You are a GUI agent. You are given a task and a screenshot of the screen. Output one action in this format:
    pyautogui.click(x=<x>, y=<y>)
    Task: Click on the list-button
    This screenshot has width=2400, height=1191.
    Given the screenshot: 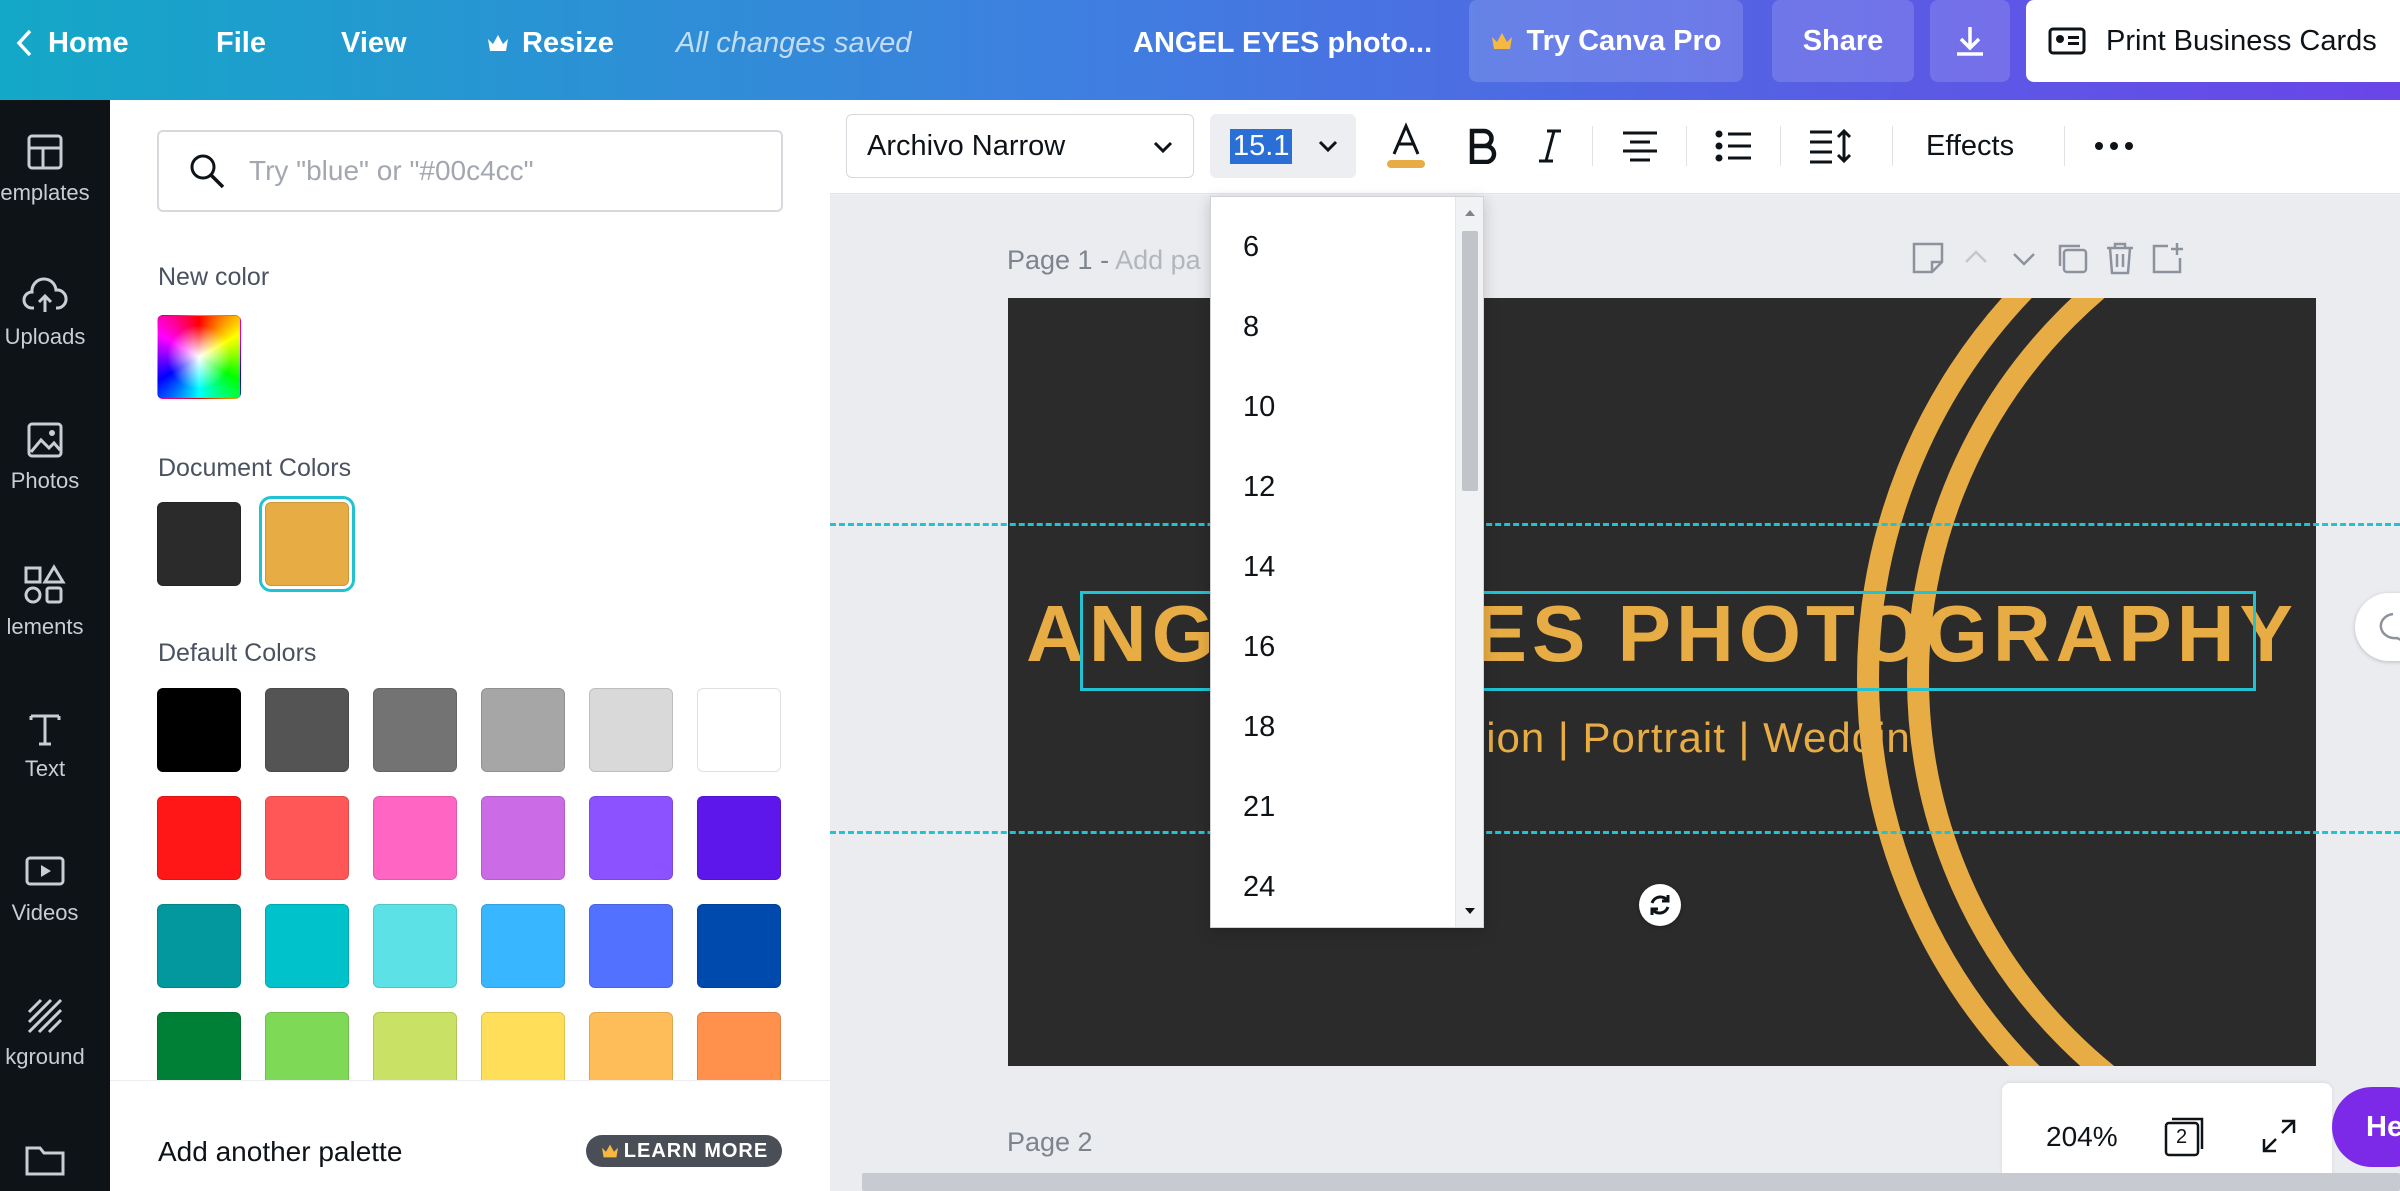 What is the action you would take?
    pyautogui.click(x=1734, y=146)
    